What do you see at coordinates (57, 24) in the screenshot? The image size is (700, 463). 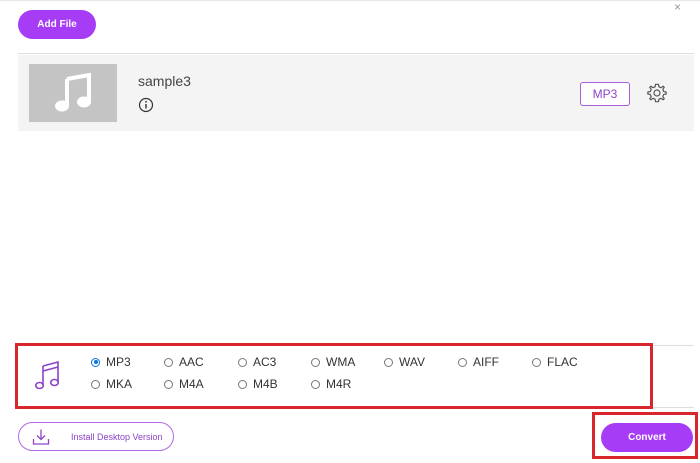 I see `add-file-button: Add File` at bounding box center [57, 24].